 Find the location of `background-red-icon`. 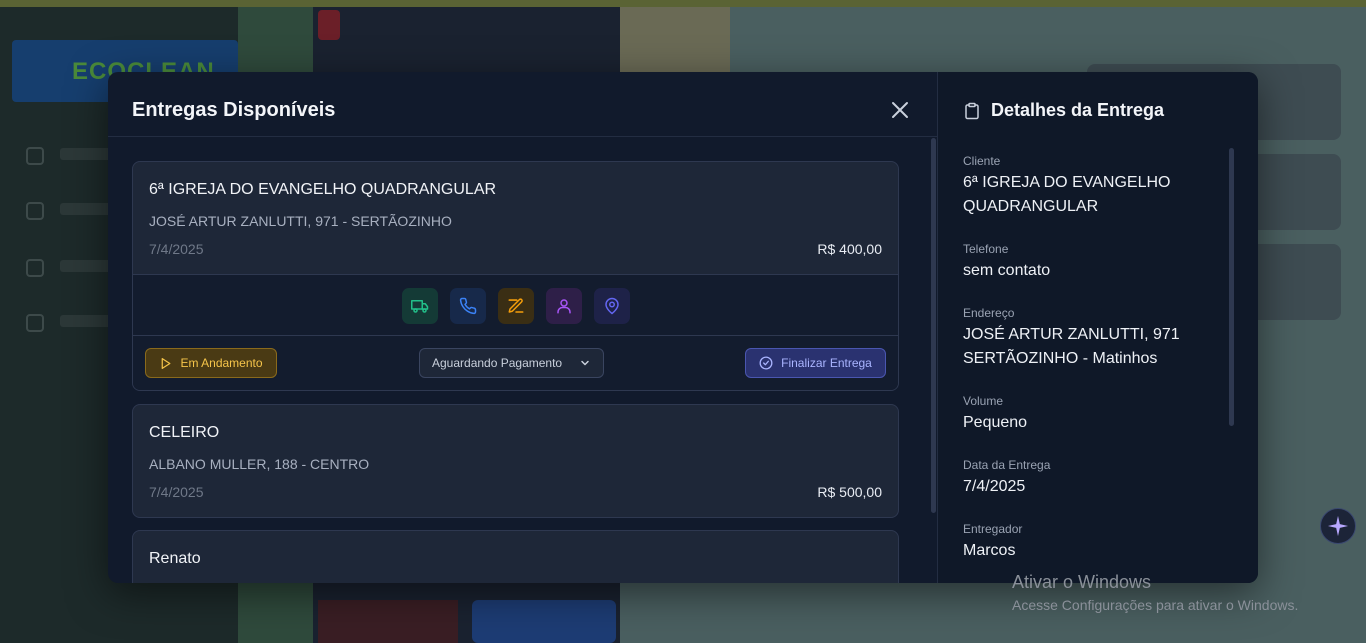

background-red-icon is located at coordinates (329, 25).